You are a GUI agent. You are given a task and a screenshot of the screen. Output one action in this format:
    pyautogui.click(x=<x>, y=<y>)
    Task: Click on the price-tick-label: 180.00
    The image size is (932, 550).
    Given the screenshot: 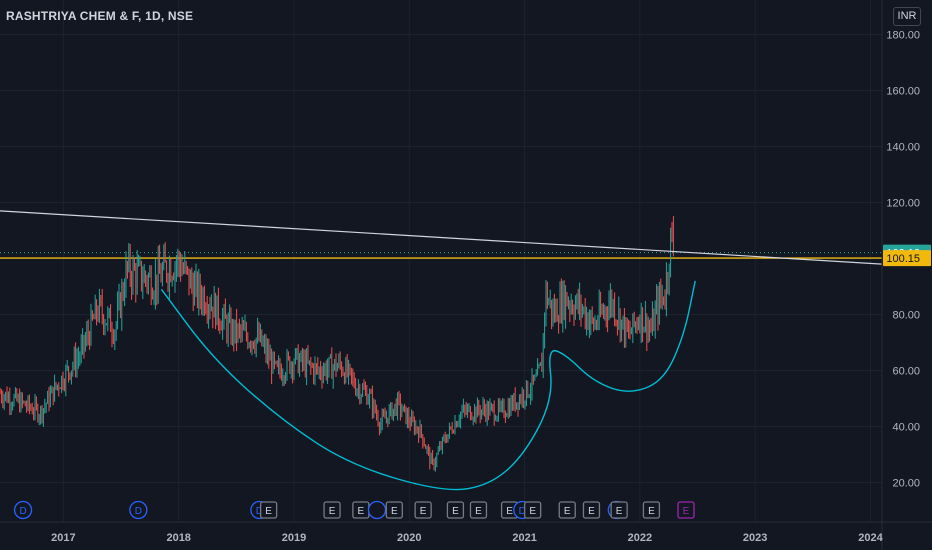 What is the action you would take?
    pyautogui.click(x=903, y=36)
    